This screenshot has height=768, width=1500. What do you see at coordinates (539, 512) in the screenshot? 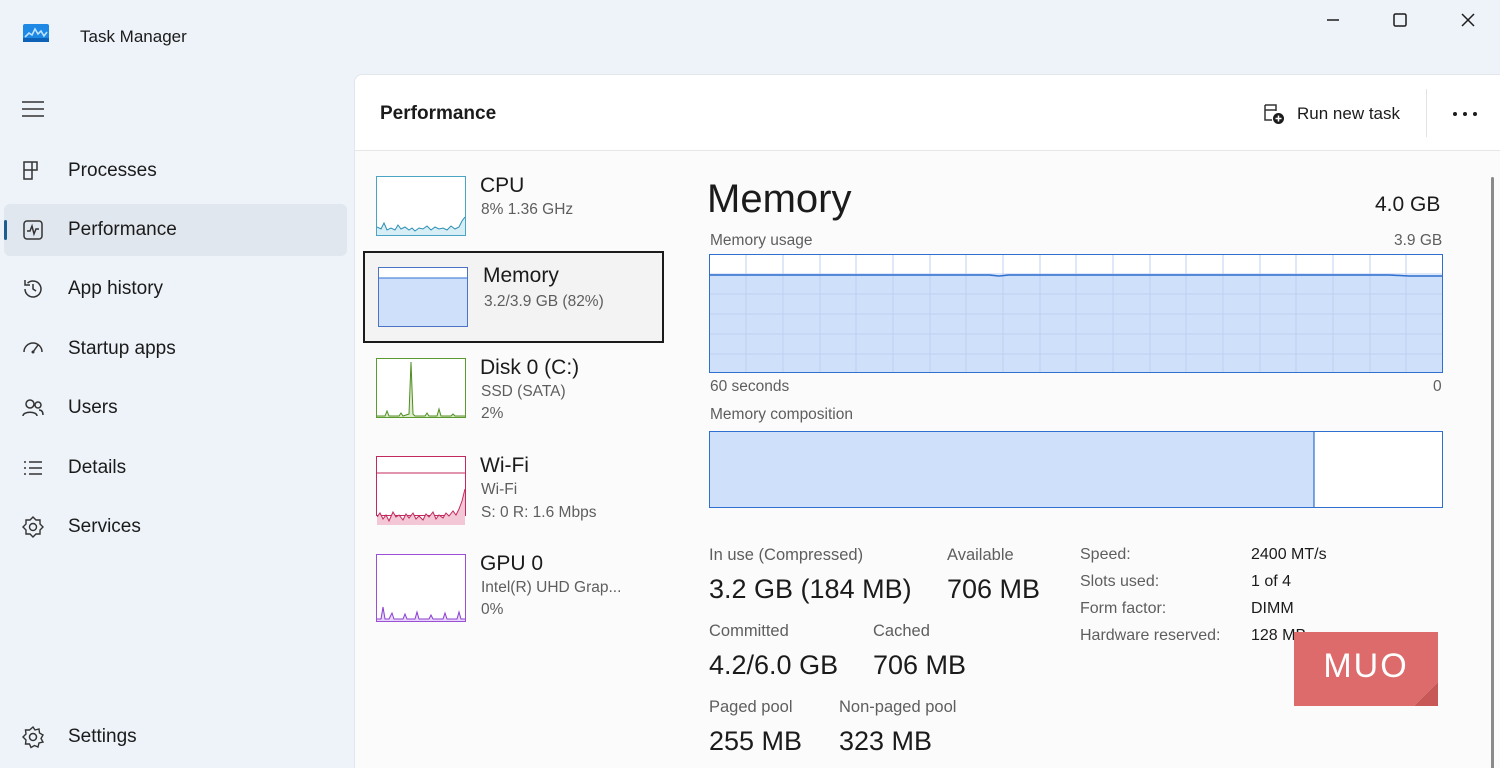
I see `device-detail: S: 0 R: 1.6 Mbps` at bounding box center [539, 512].